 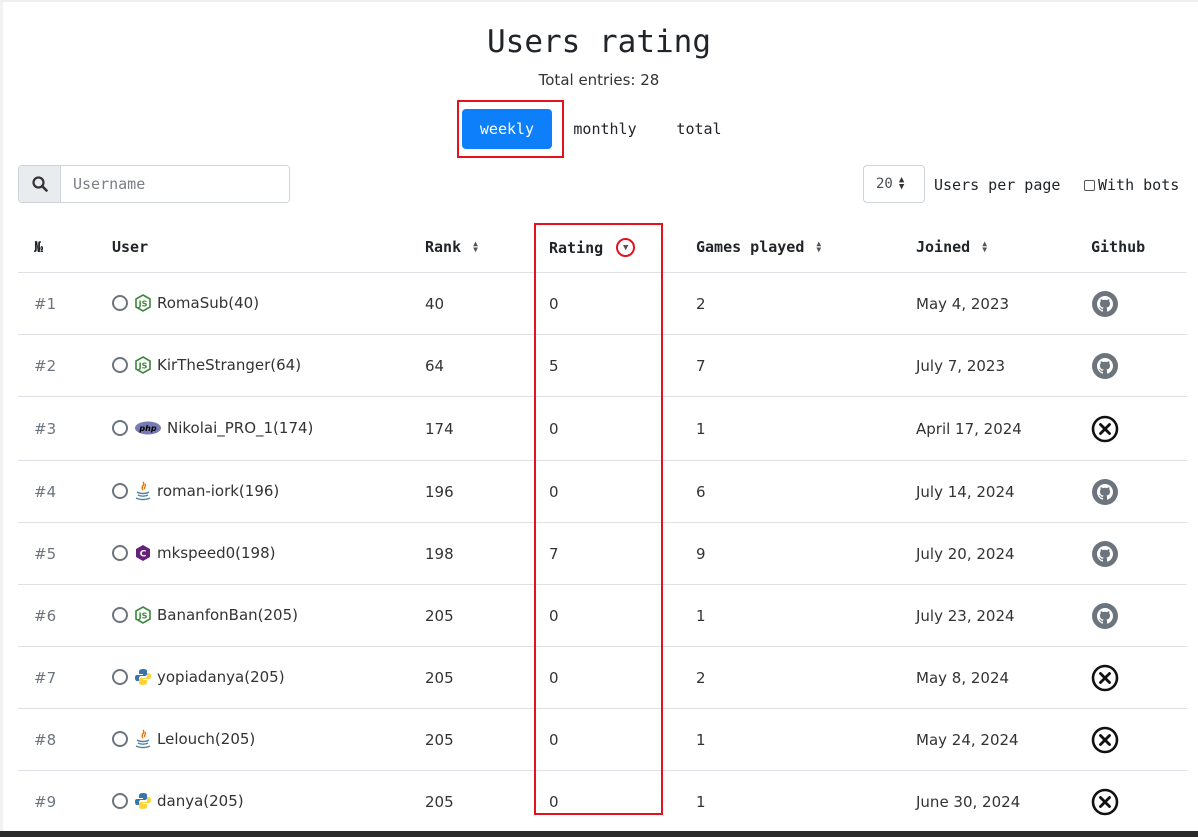 I want to click on with-bots-checkbox, so click(x=1089, y=185).